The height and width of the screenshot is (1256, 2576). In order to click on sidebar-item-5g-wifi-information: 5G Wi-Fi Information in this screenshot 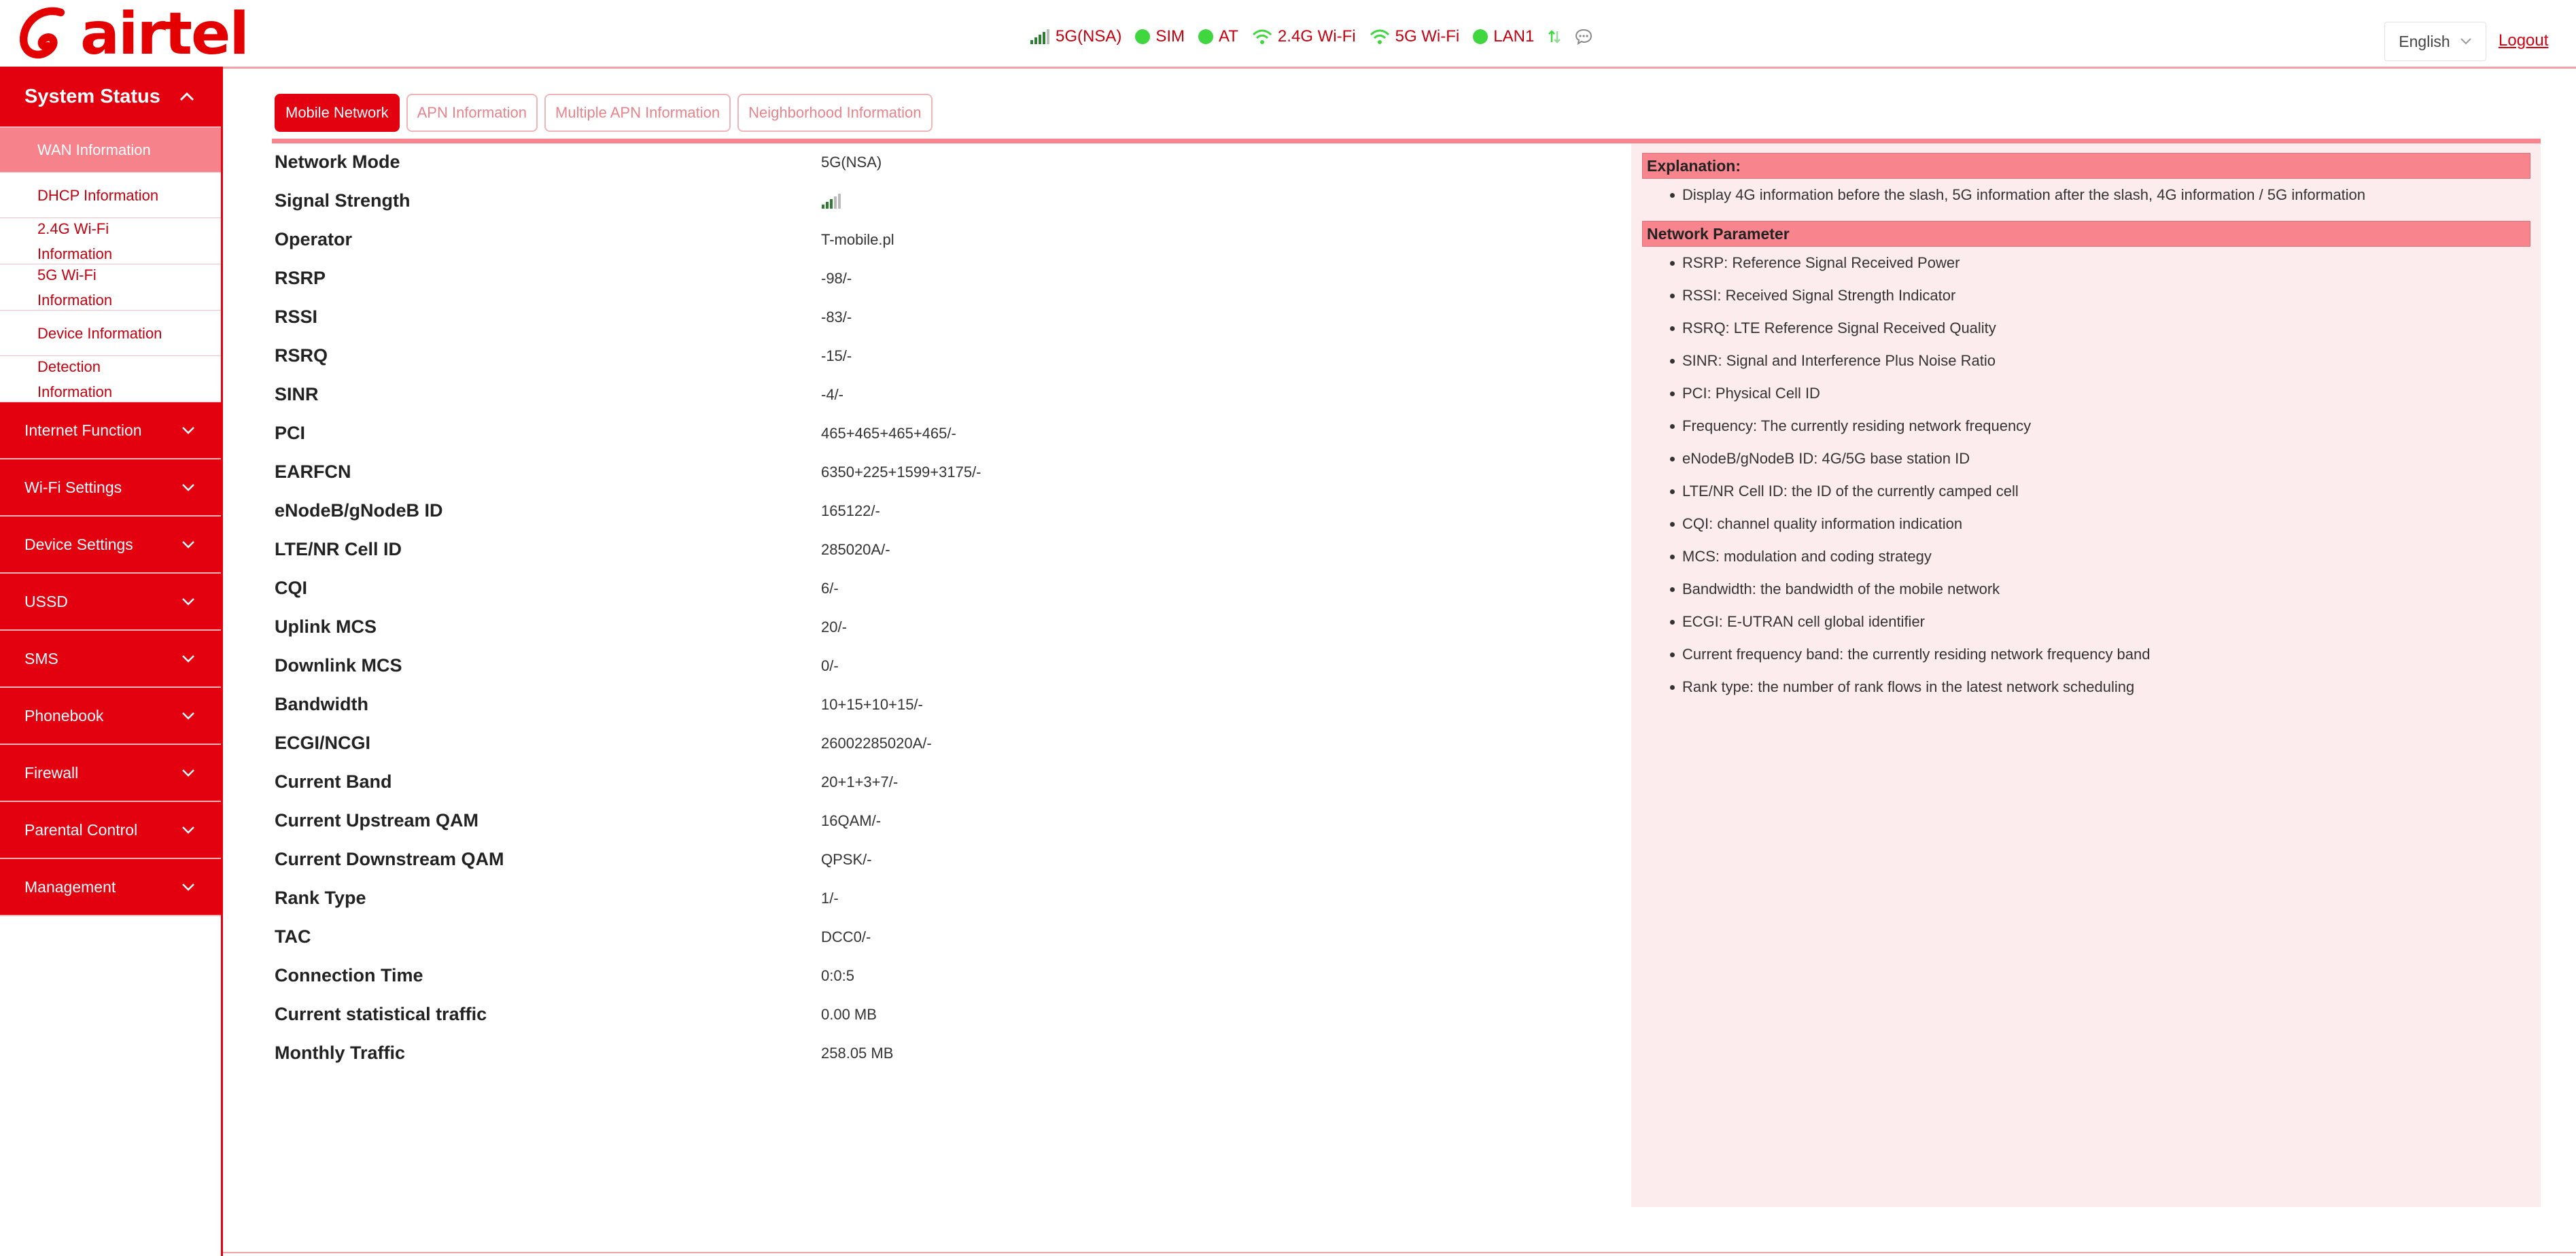, I will do `click(110, 287)`.